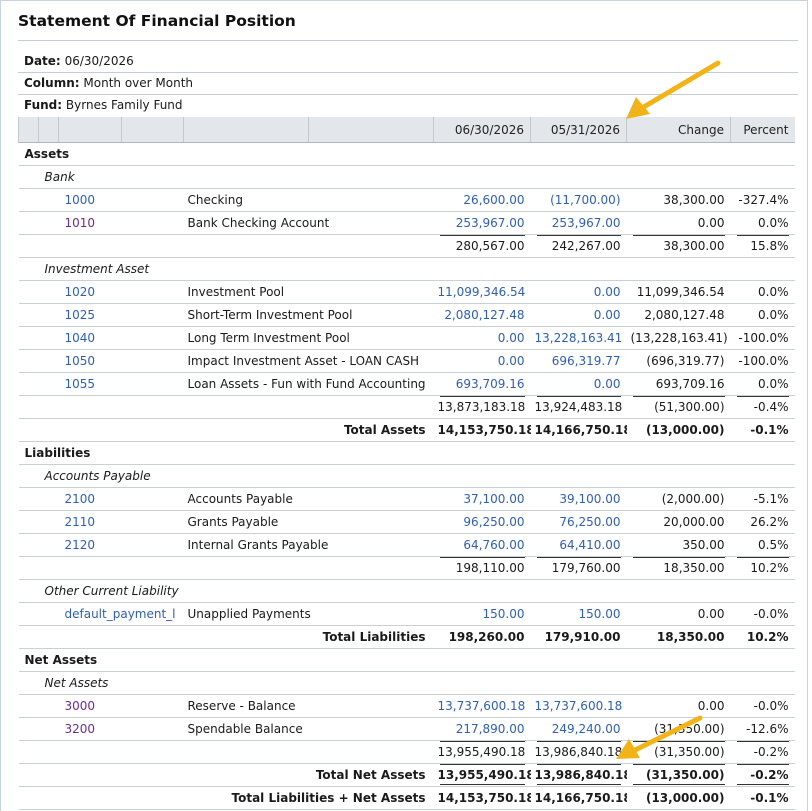 The image size is (812, 811). Describe the element at coordinates (101, 384) in the screenshot. I see `account-code-link: 1055` at that location.